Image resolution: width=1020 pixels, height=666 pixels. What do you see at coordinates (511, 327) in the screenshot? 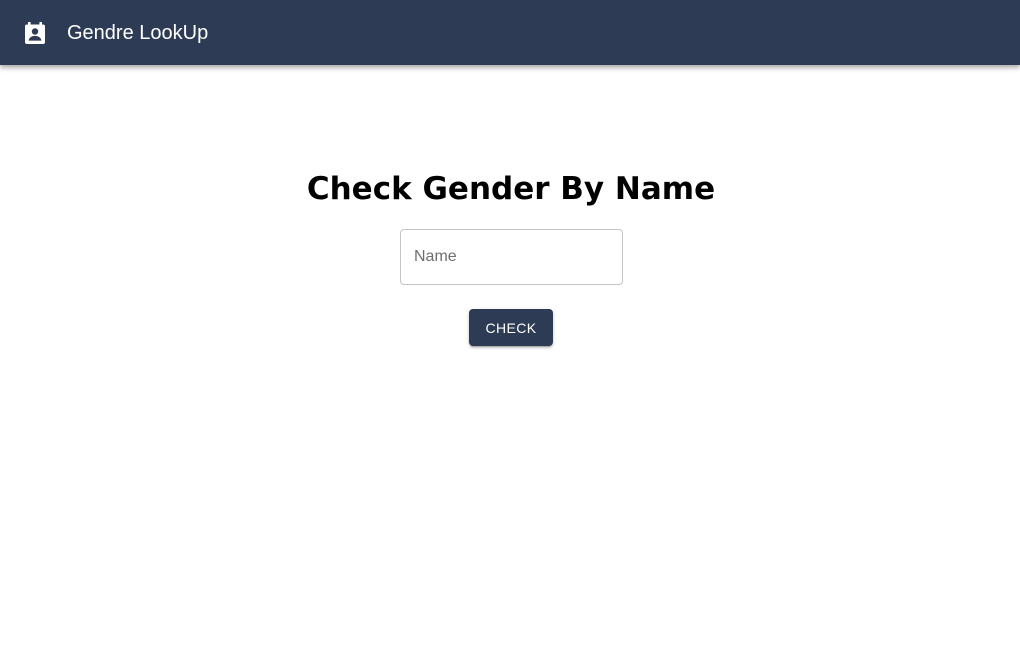
I see `check-button: CHECK` at bounding box center [511, 327].